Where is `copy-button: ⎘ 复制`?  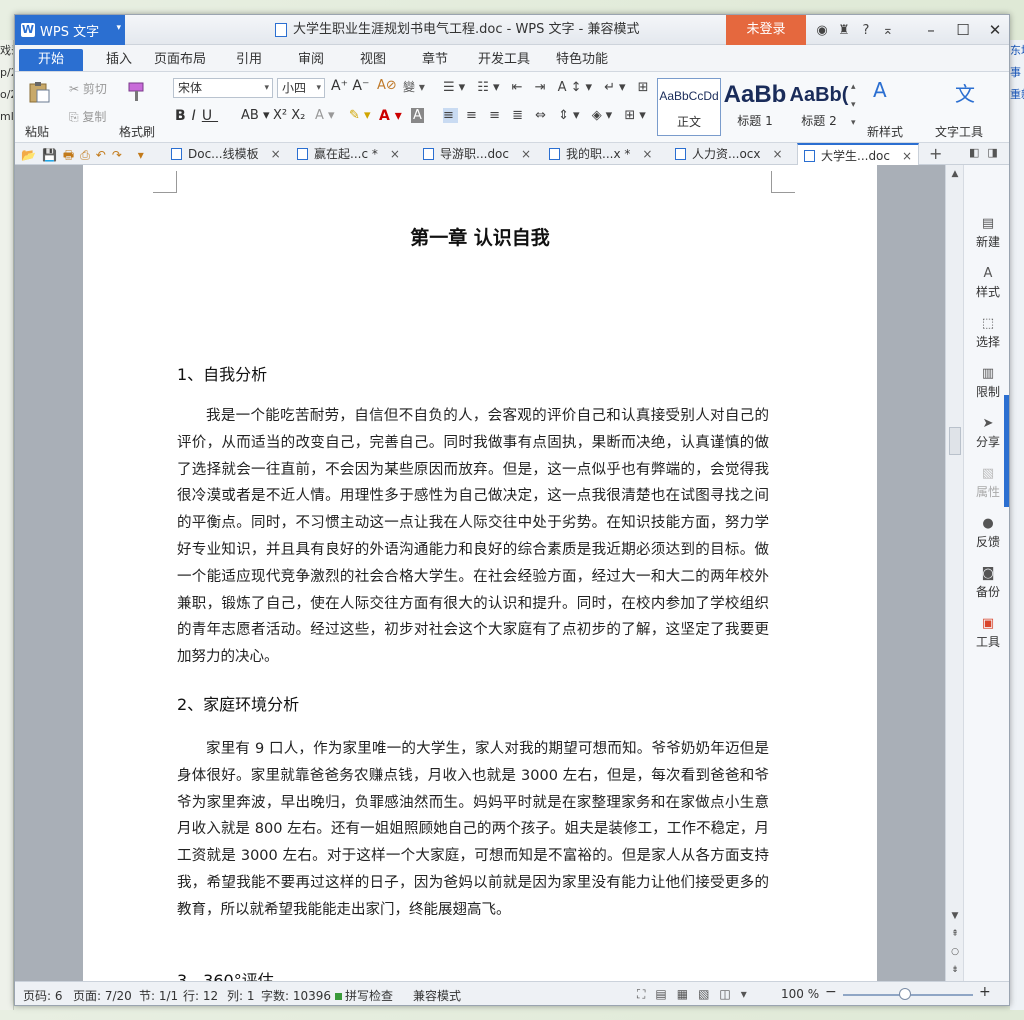 copy-button: ⎘ 复制 is located at coordinates (87, 116).